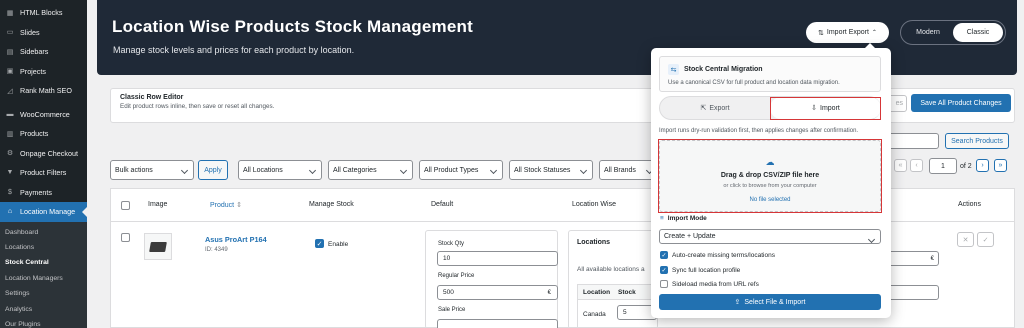 Image resolution: width=1024 pixels, height=328 pixels. What do you see at coordinates (10, 154) in the screenshot?
I see `checkout-icon: ⚙` at bounding box center [10, 154].